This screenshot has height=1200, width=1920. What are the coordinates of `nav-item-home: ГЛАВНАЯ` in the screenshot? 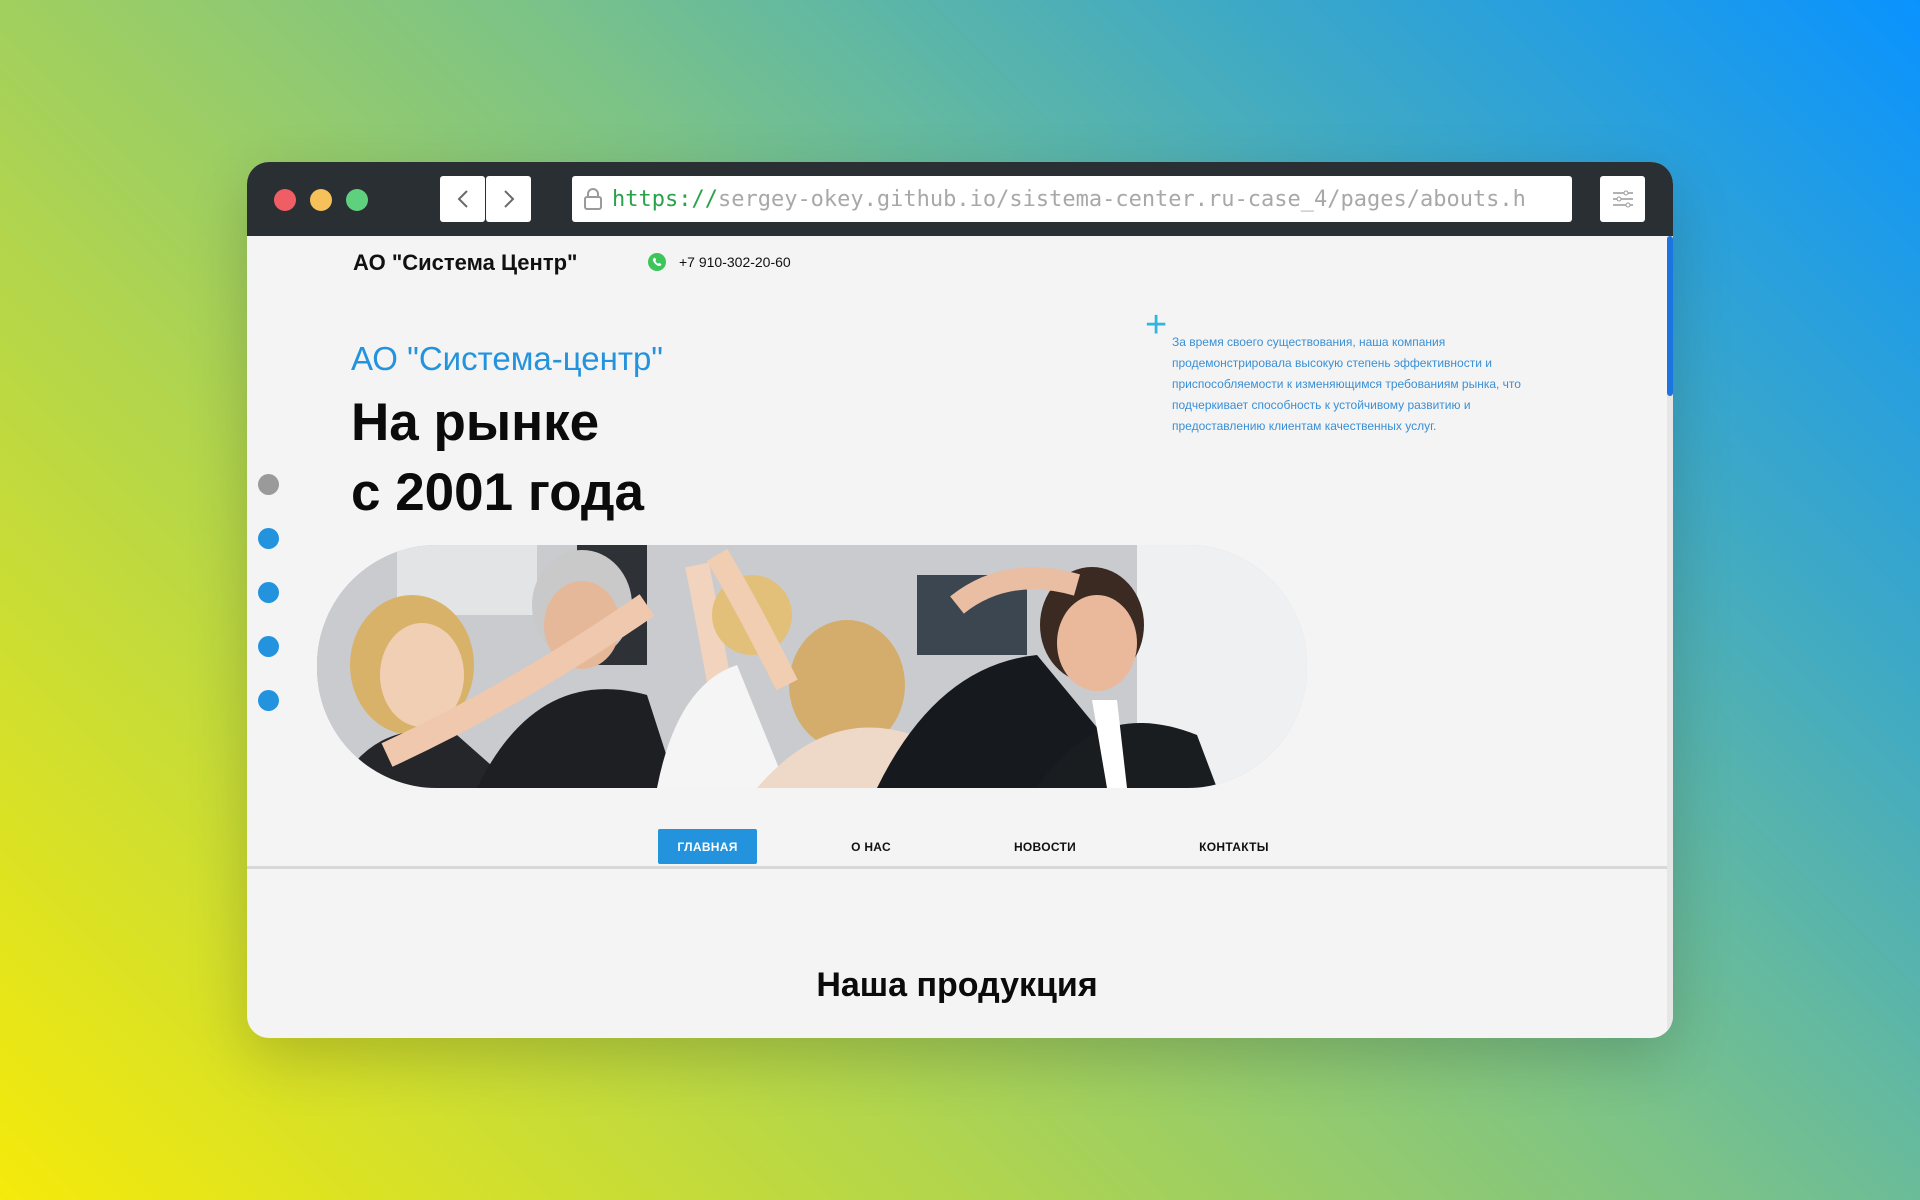 It's located at (707, 846).